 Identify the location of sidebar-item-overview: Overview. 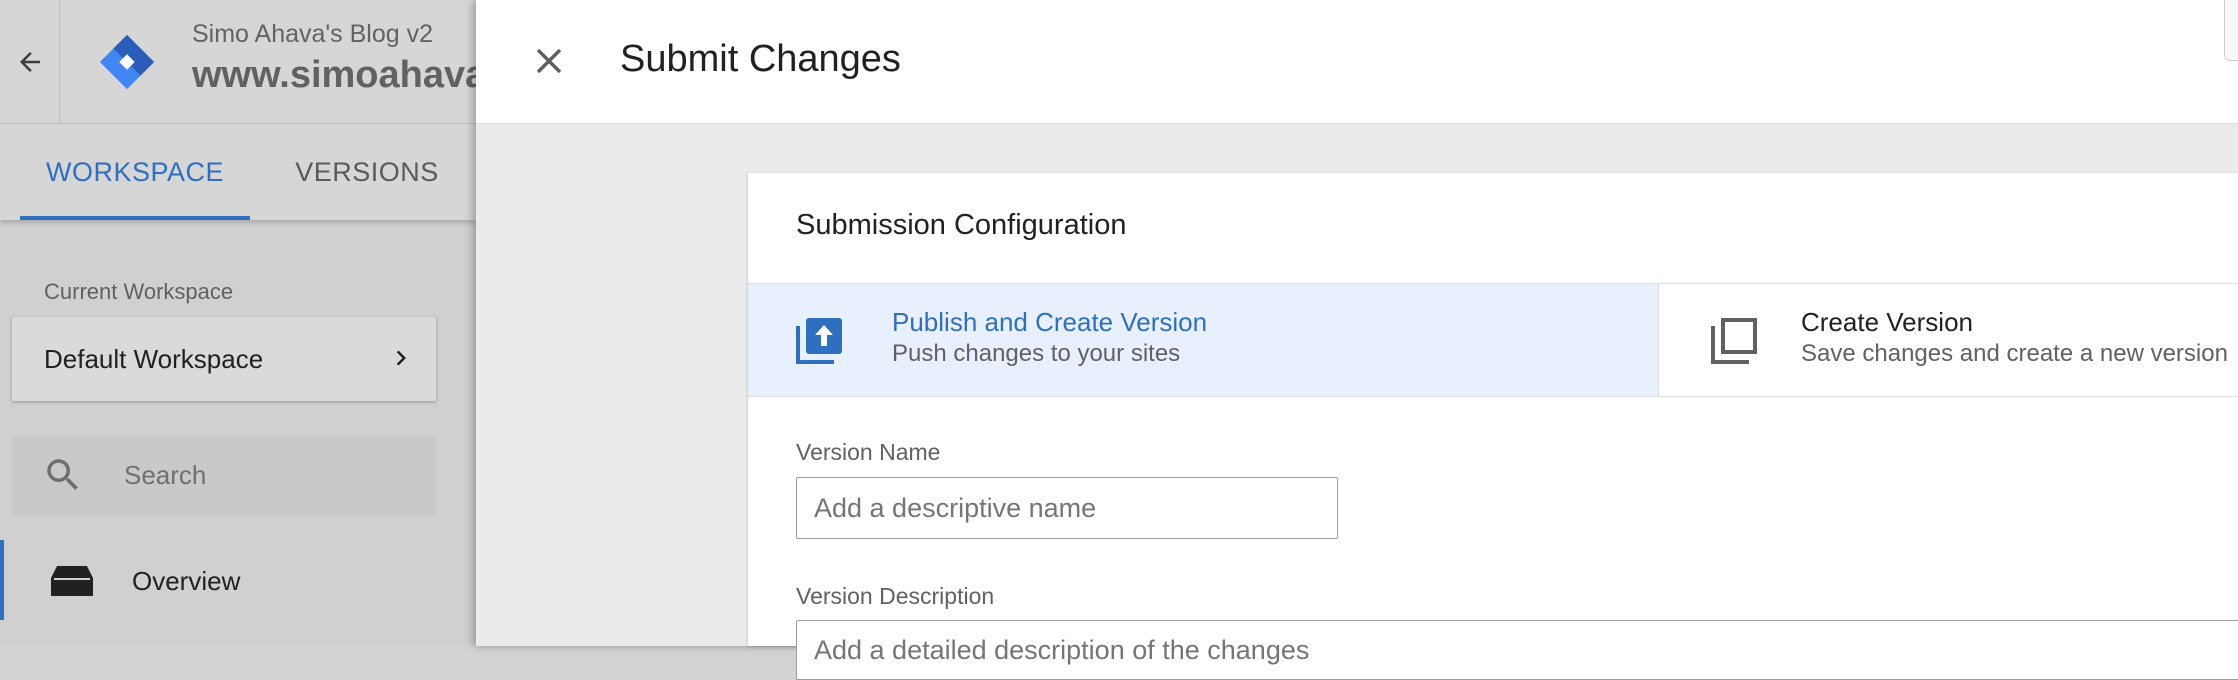
(238, 580).